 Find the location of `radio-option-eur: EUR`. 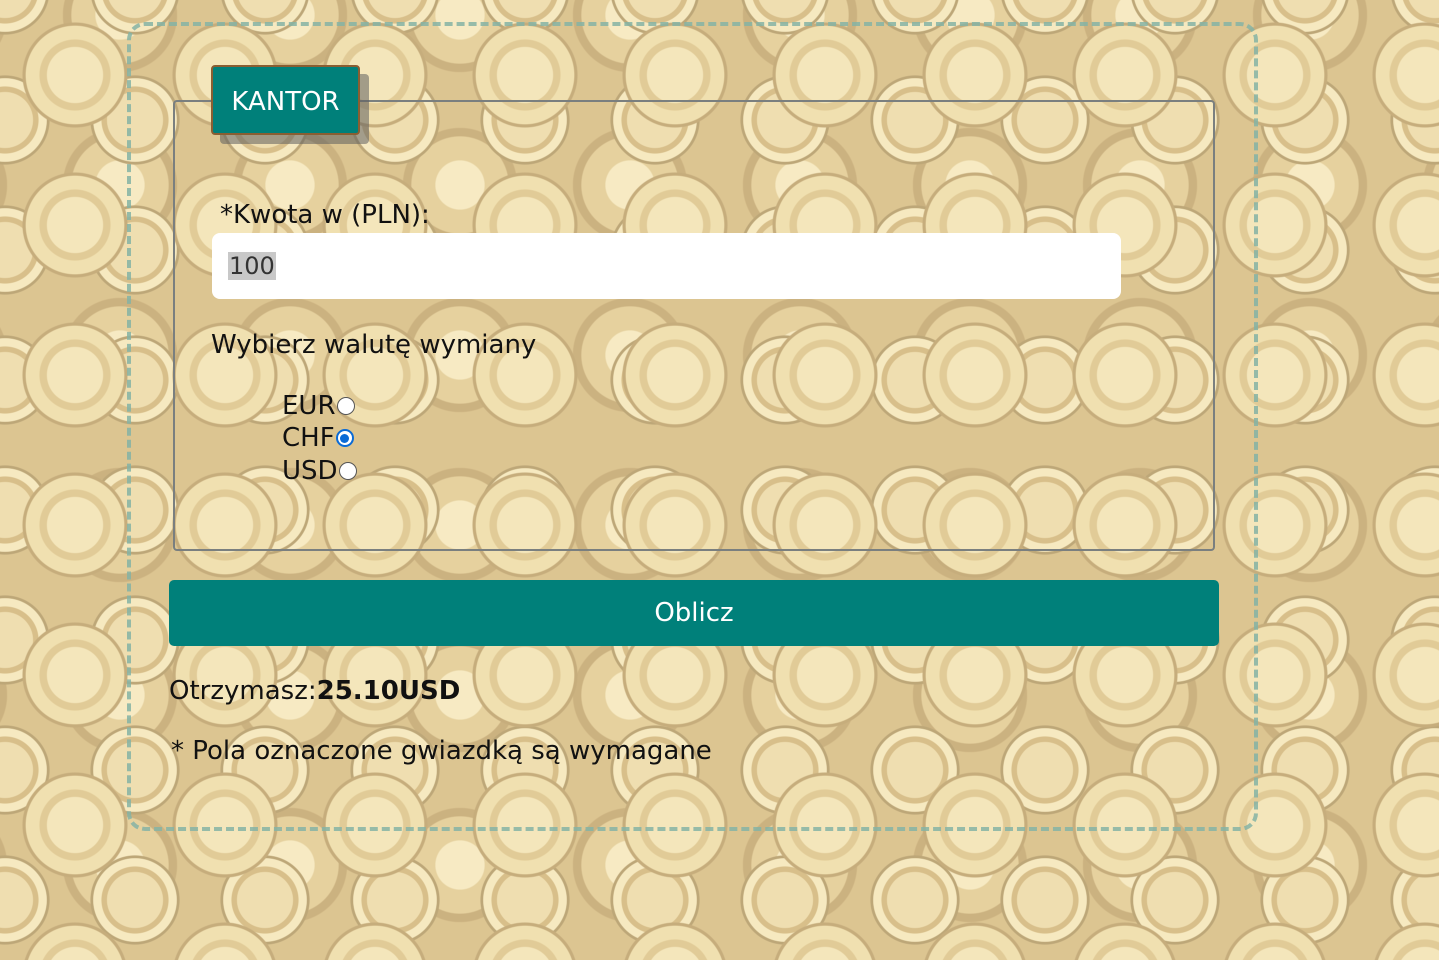

radio-option-eur: EUR is located at coordinates (318, 406).